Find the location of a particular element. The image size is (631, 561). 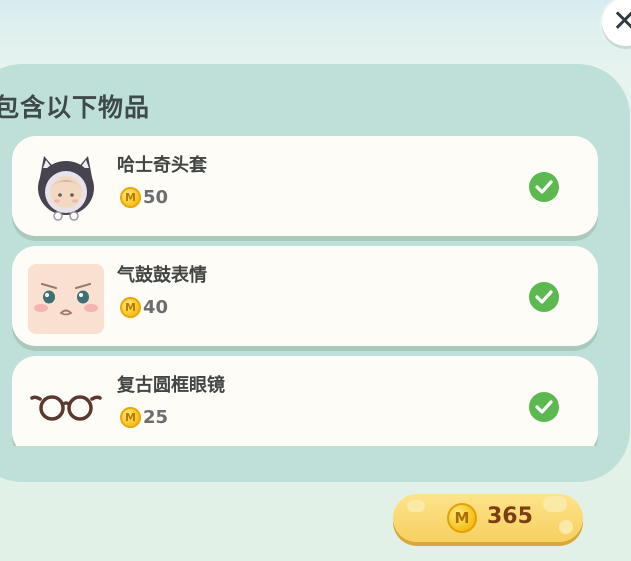

item-name: 哈士奇头套 is located at coordinates (162, 165).